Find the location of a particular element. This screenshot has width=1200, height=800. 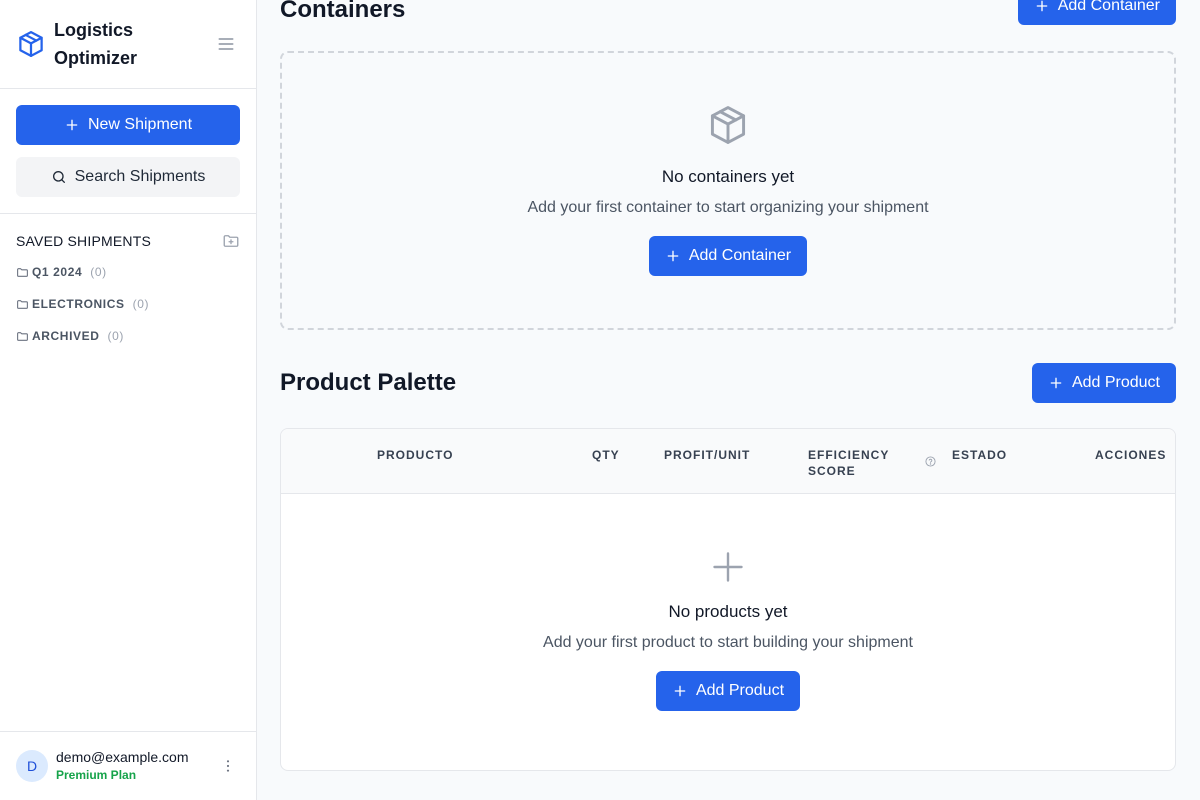

add-product-empty-label: Add Product is located at coordinates (740, 690).